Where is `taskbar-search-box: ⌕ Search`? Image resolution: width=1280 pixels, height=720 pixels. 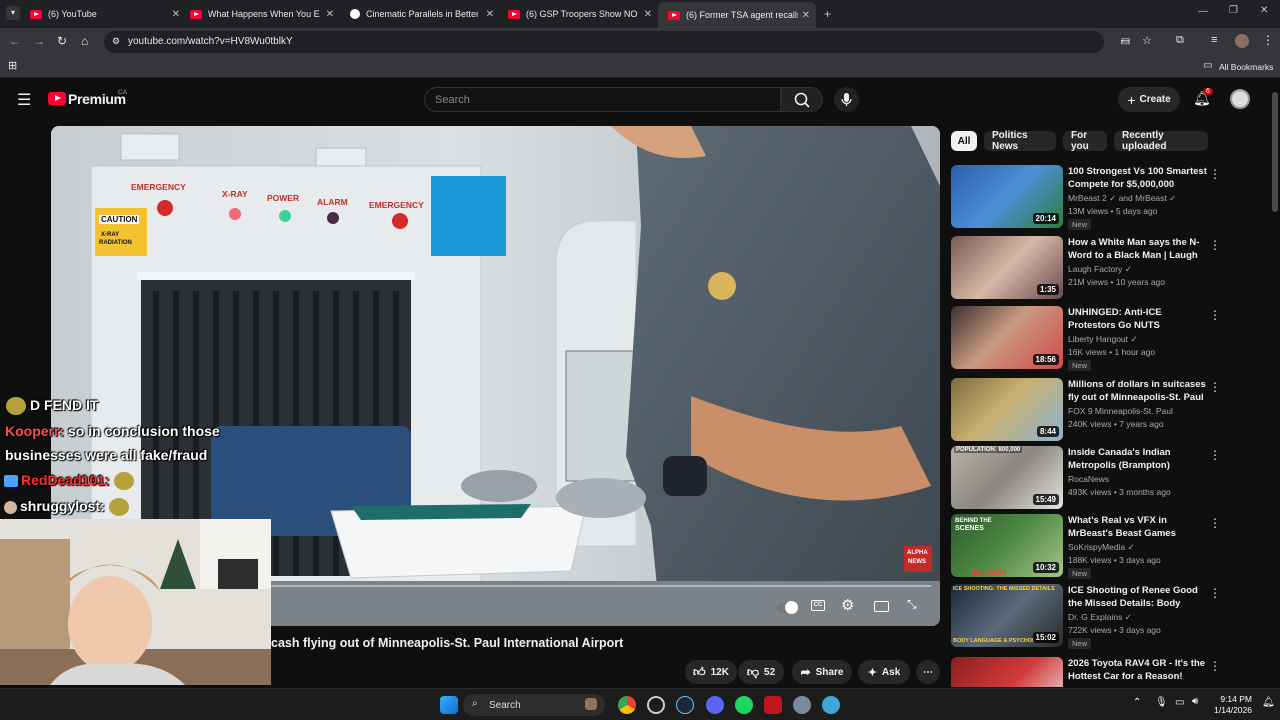 taskbar-search-box: ⌕ Search is located at coordinates (534, 705).